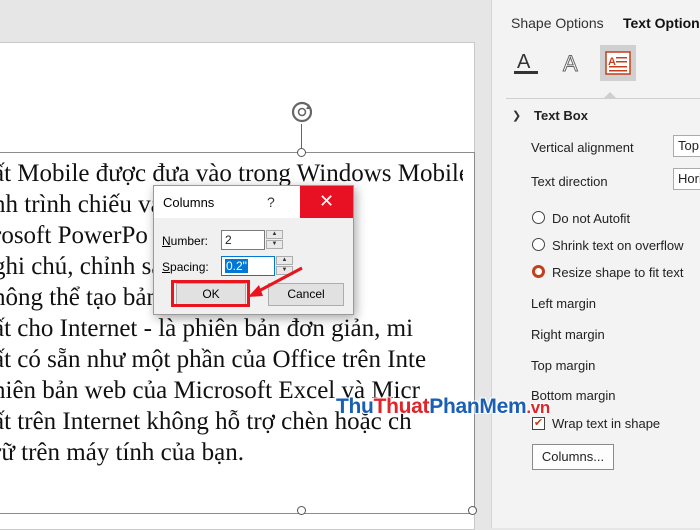 Image resolution: width=700 pixels, height=530 pixels. I want to click on right-margin-label: Right margin, so click(568, 334).